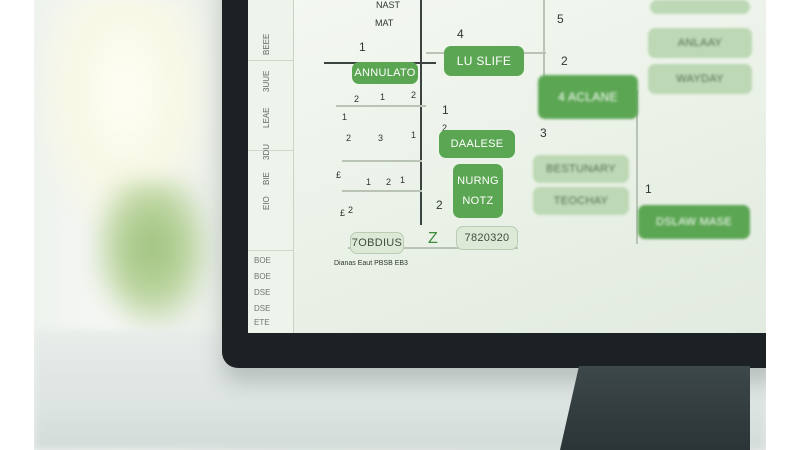 This screenshot has width=800, height=450. I want to click on gutter-label: 3UUE, so click(266, 81).